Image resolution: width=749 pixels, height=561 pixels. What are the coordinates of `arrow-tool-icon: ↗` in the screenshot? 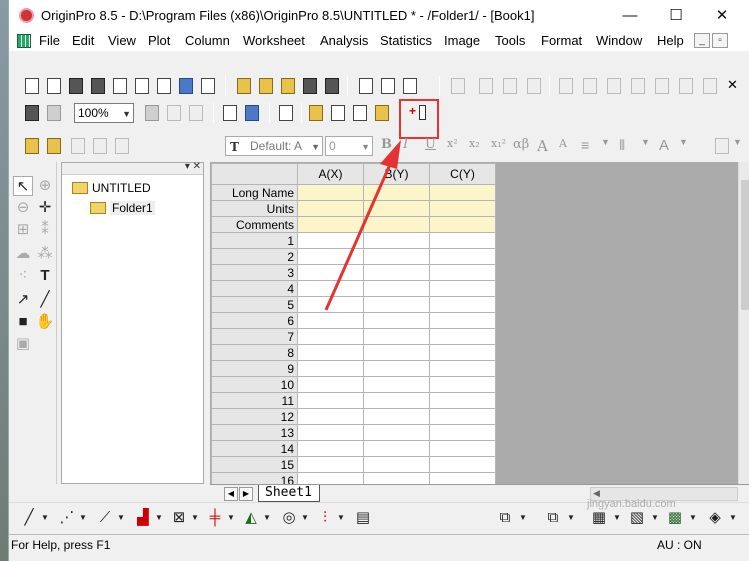 It's located at (23, 300).